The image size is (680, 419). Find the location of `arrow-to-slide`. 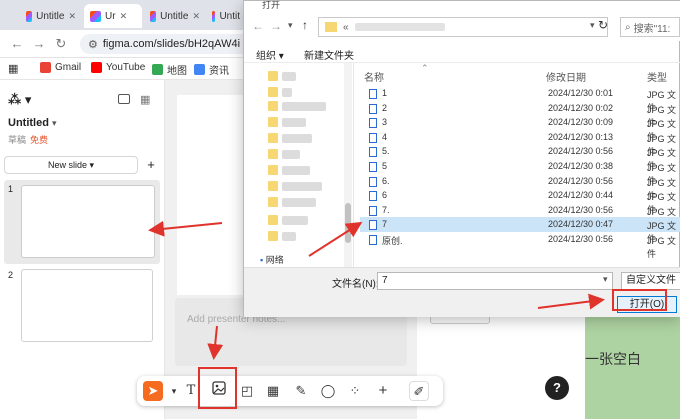

arrow-to-slide is located at coordinates (185, 228).